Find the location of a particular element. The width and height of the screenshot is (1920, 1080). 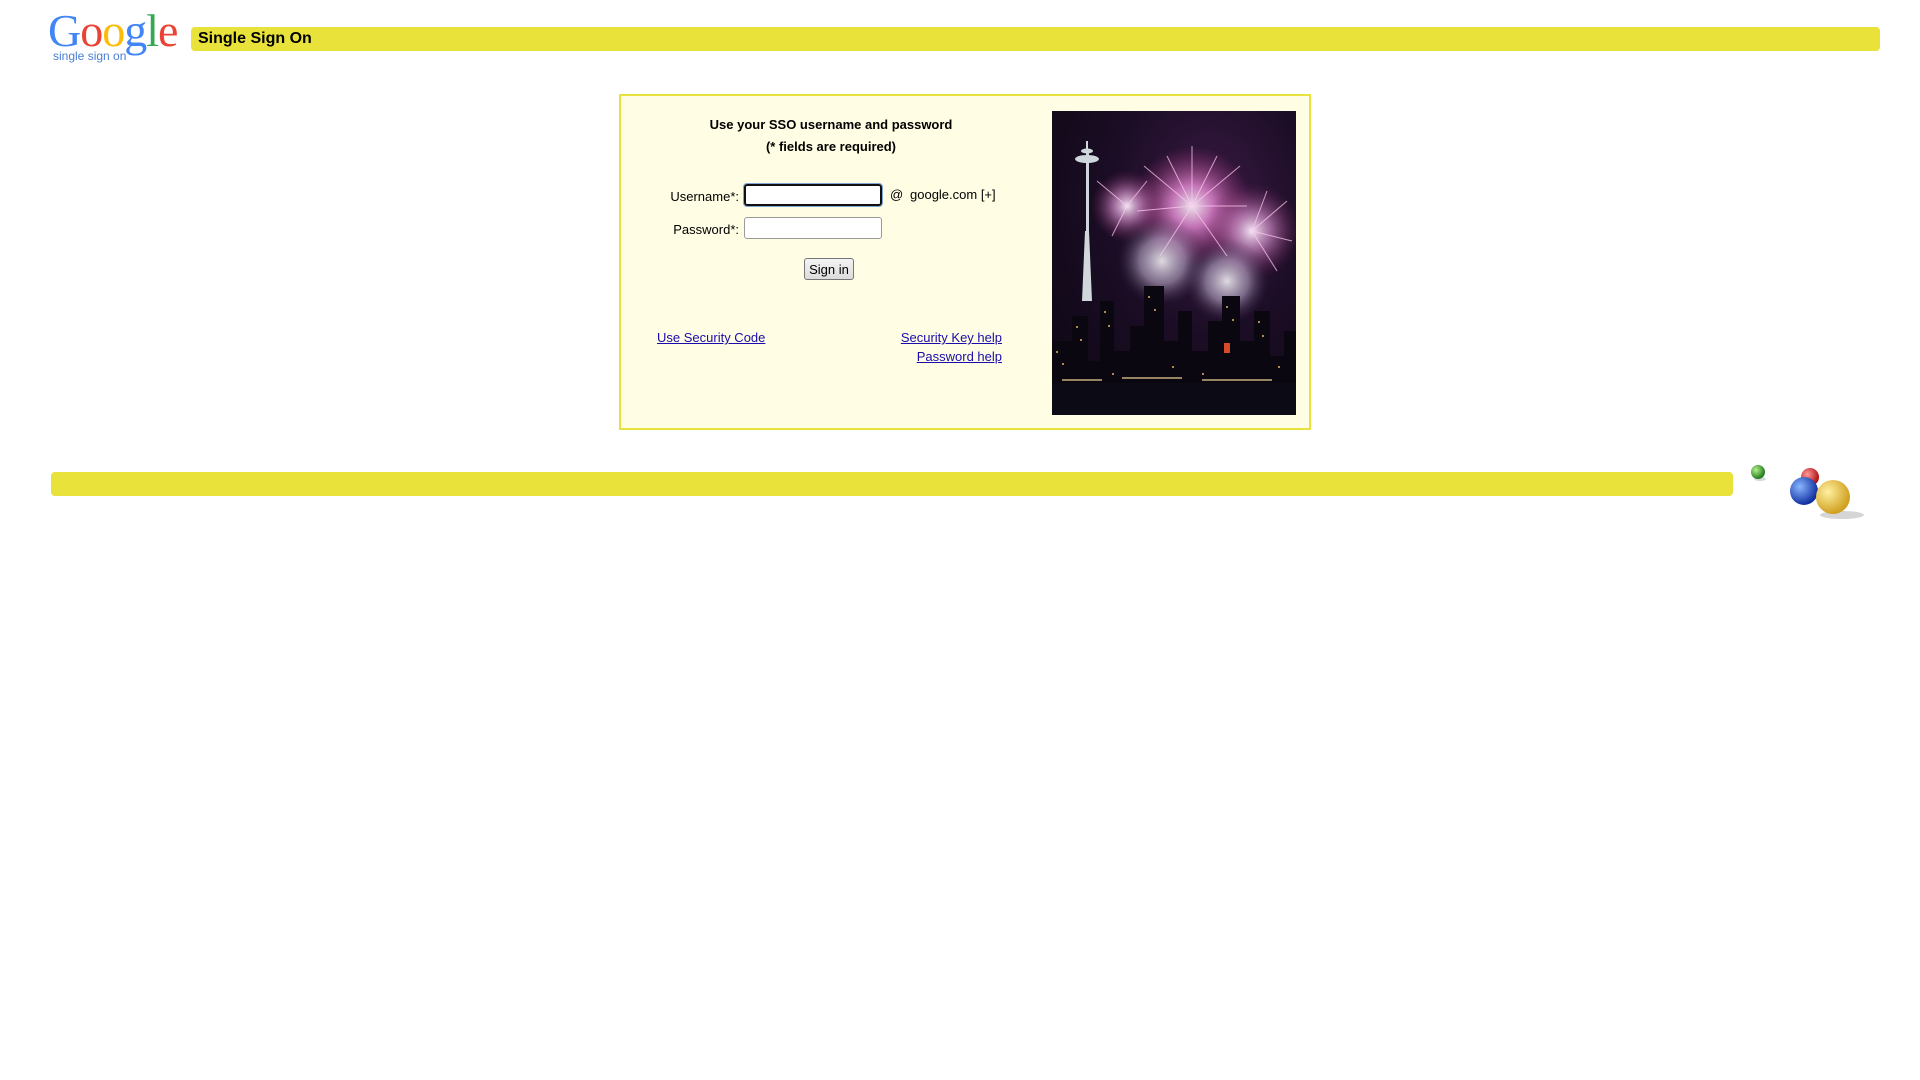

fireworks-photo is located at coordinates (1174, 263).